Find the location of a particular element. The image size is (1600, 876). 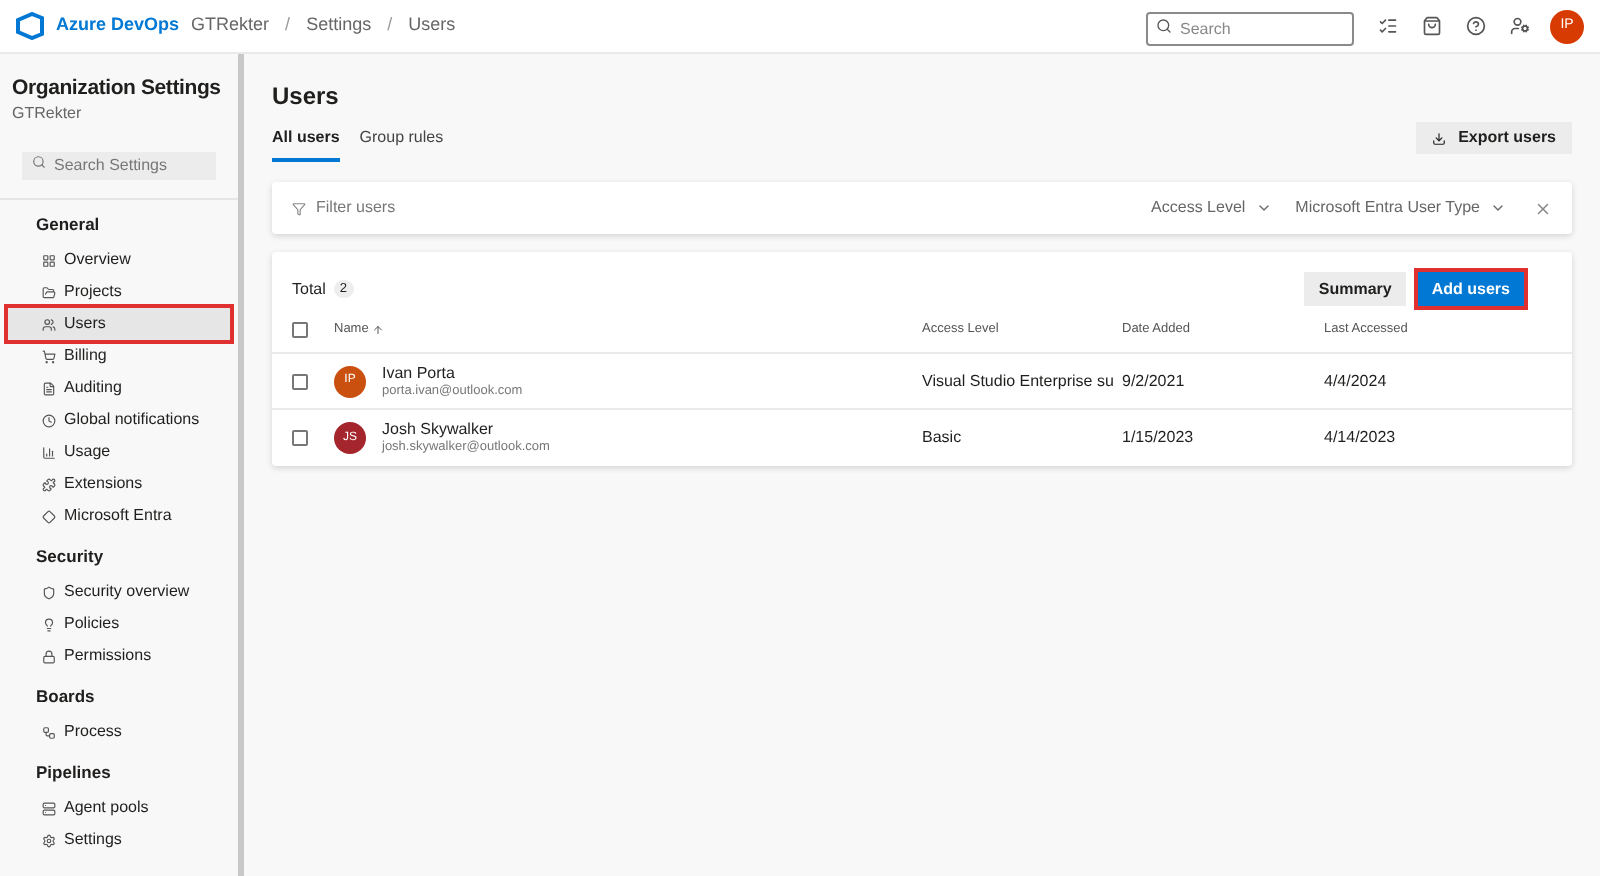

page-title: Users is located at coordinates (306, 97).